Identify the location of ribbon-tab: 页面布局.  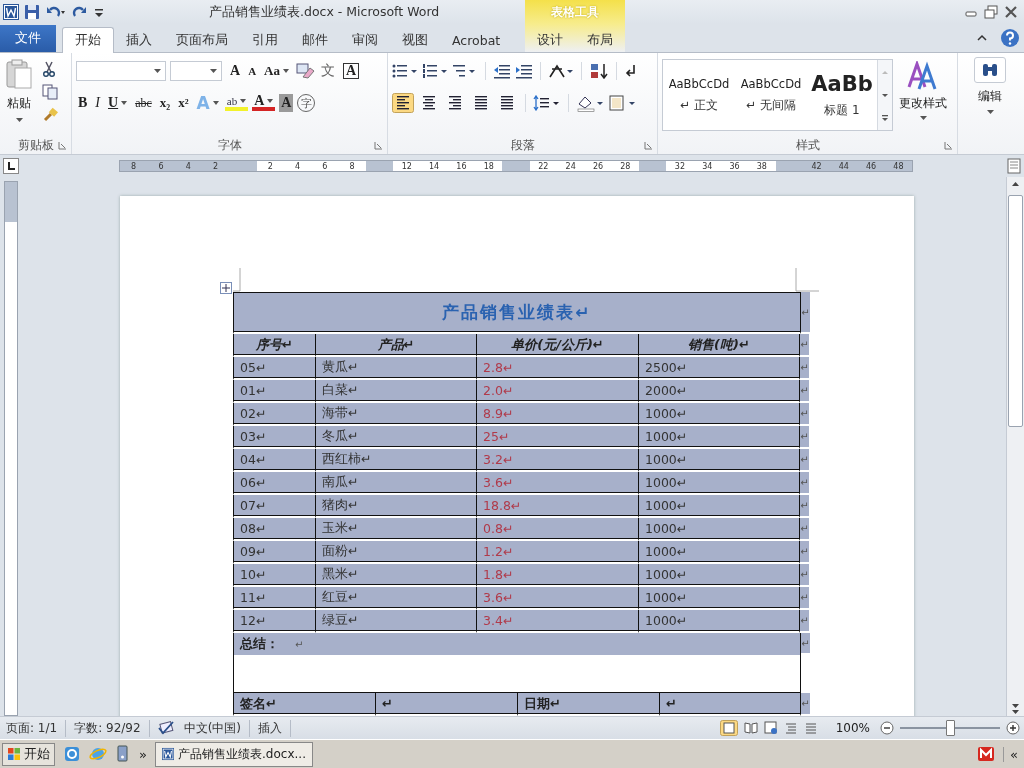
(202, 40).